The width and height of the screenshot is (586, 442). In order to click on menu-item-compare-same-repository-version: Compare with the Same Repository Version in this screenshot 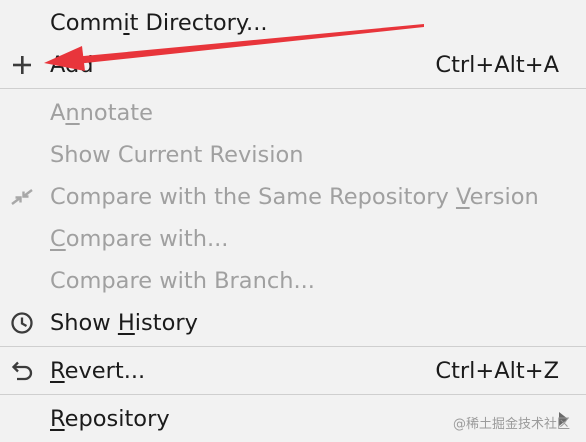, I will do `click(293, 197)`.